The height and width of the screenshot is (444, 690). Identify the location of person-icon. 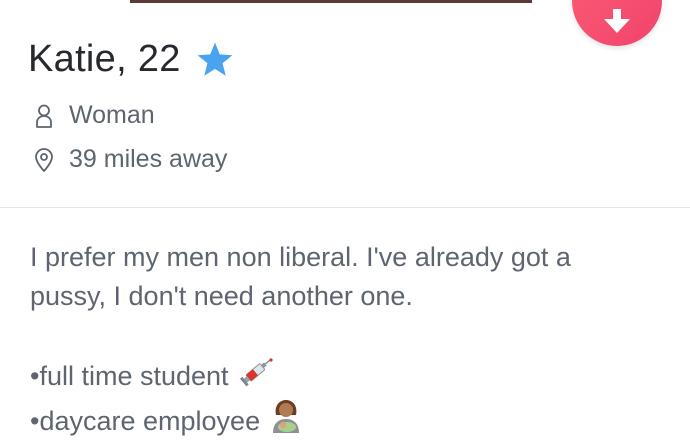
(44, 116).